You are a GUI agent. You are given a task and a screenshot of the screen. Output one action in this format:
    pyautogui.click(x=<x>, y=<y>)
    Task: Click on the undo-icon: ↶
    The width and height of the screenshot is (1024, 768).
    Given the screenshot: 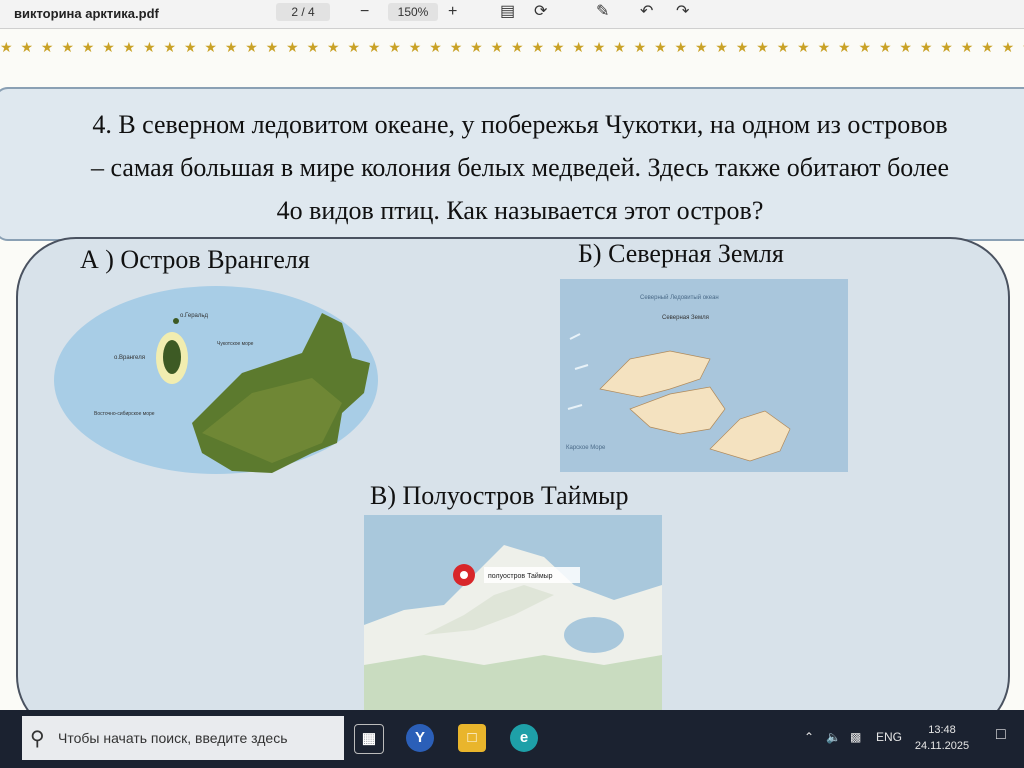 What is the action you would take?
    pyautogui.click(x=646, y=12)
    